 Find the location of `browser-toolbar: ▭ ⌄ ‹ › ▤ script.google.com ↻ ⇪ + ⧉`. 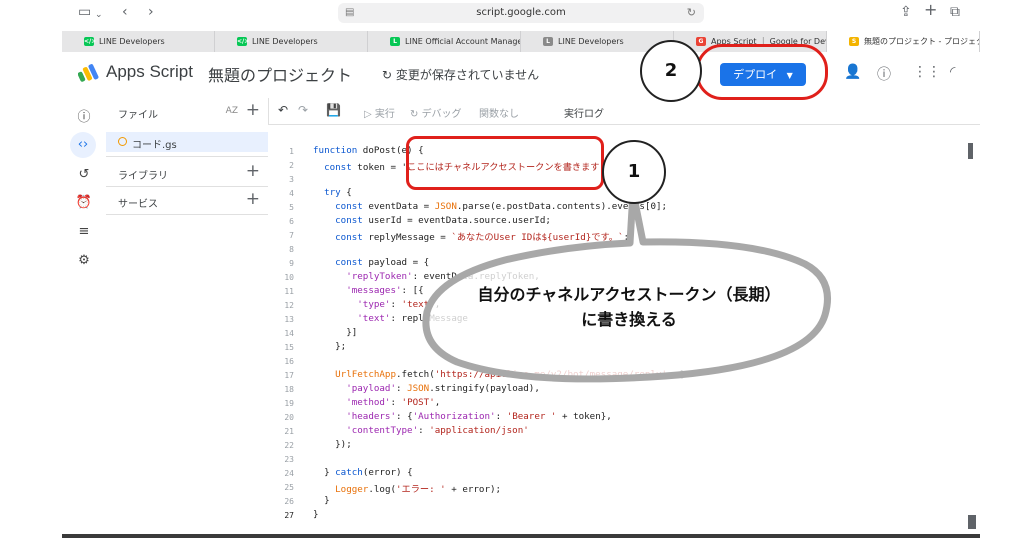

browser-toolbar: ▭ ⌄ ‹ › ▤ script.google.com ↻ ⇪ + ⧉ is located at coordinates (521, 14).